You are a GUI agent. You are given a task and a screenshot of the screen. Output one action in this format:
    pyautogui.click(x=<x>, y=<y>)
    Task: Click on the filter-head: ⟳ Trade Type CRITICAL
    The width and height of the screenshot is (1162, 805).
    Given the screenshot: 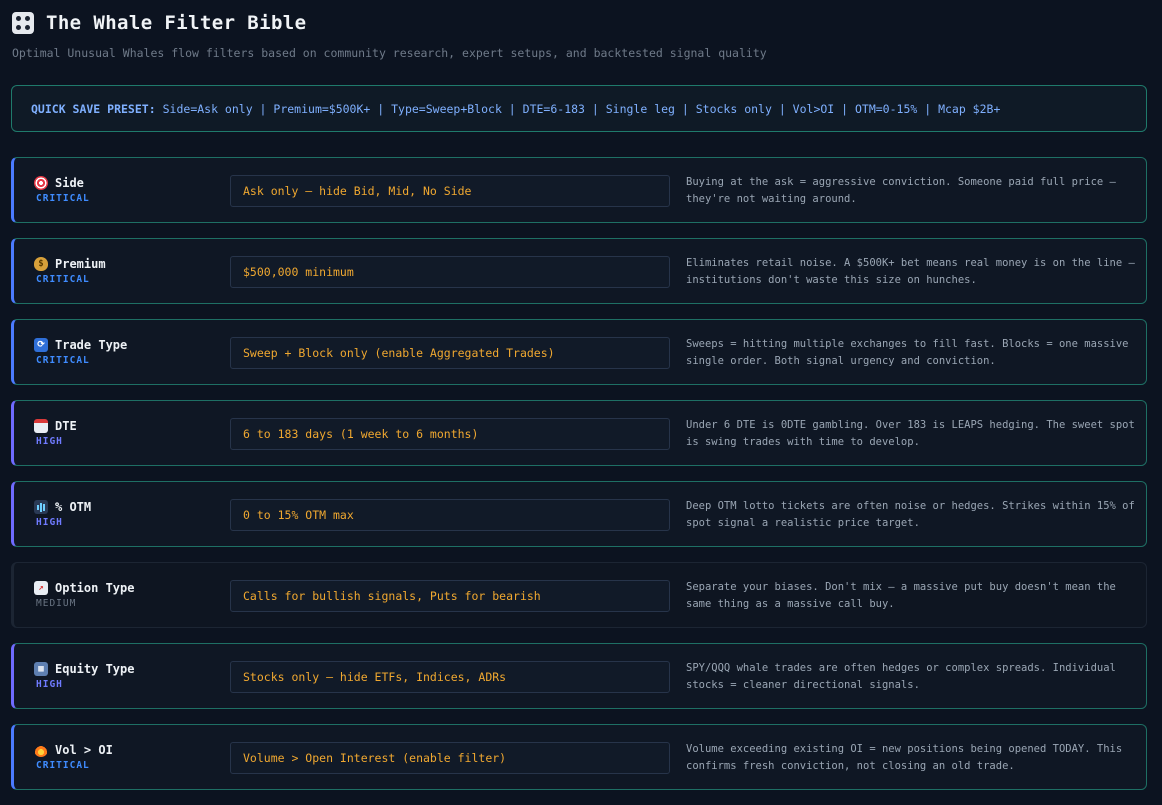 What is the action you would take?
    pyautogui.click(x=80, y=352)
    